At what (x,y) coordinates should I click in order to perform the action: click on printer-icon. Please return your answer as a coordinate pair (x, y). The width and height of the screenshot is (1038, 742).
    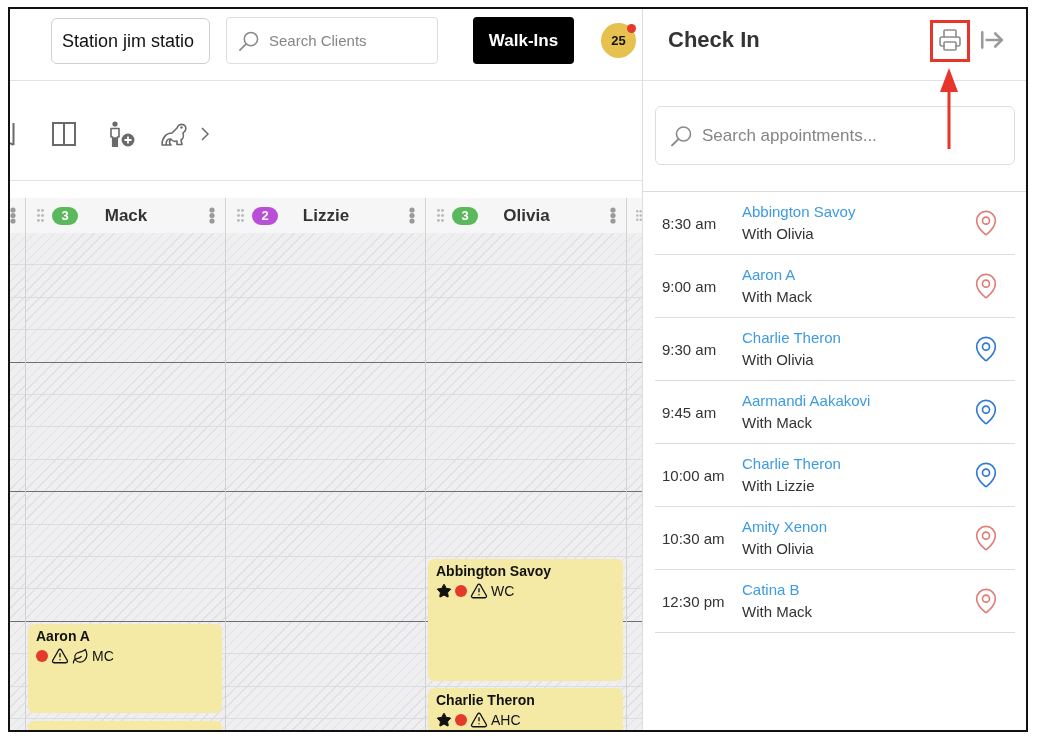
    Looking at the image, I should click on (950, 40).